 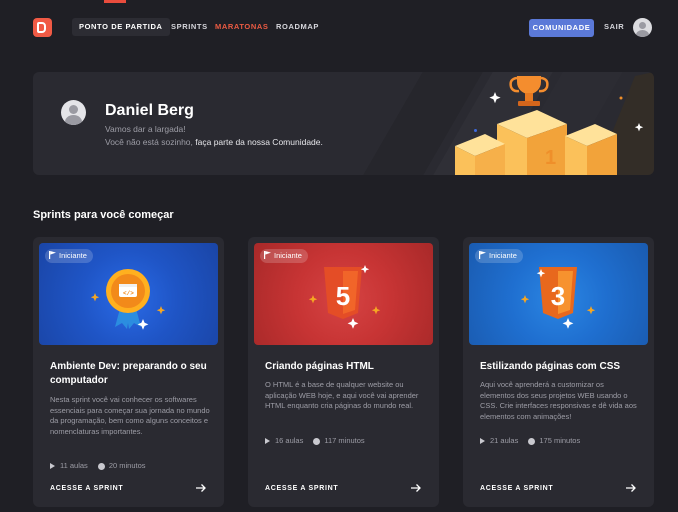 What do you see at coordinates (259, 142) in the screenshot?
I see `community-link: faça parte da nossa Comunidade.` at bounding box center [259, 142].